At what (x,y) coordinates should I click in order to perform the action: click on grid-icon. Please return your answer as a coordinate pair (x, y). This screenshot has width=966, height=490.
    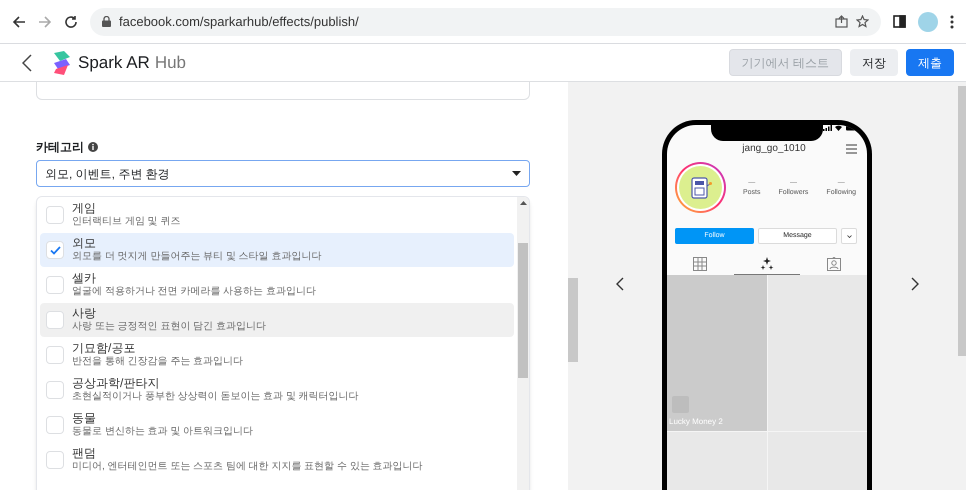
    Looking at the image, I should click on (700, 263).